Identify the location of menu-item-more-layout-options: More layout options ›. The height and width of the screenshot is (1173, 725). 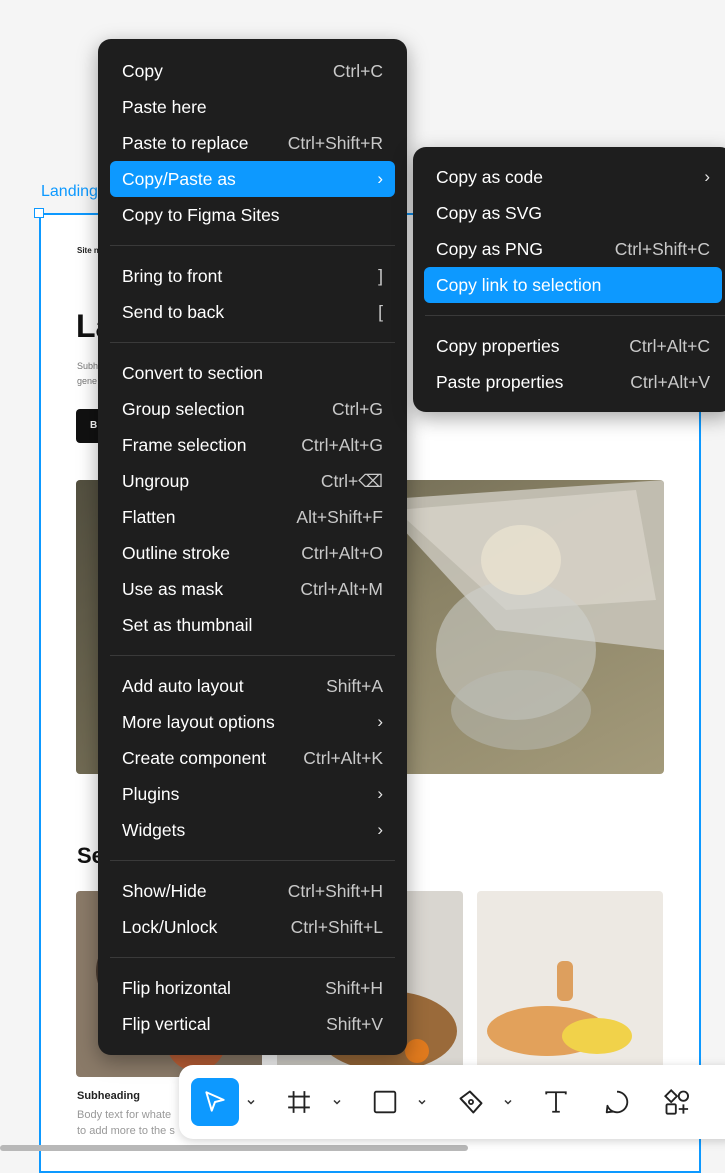
(252, 722).